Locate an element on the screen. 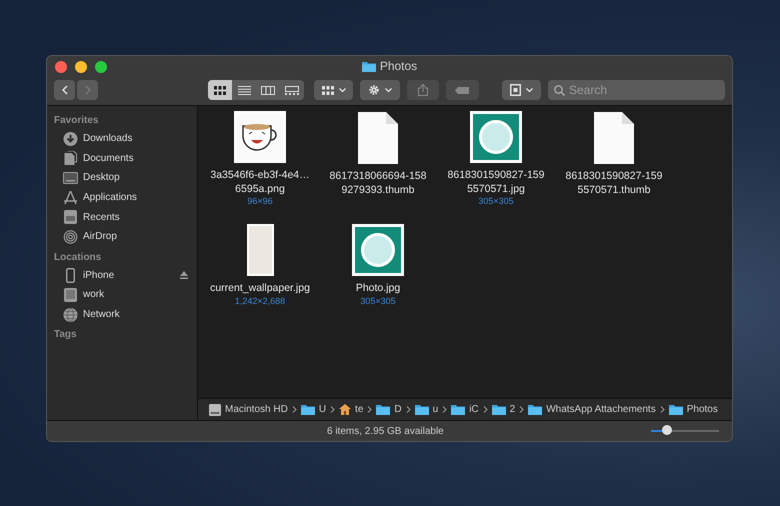  back-button is located at coordinates (65, 90).